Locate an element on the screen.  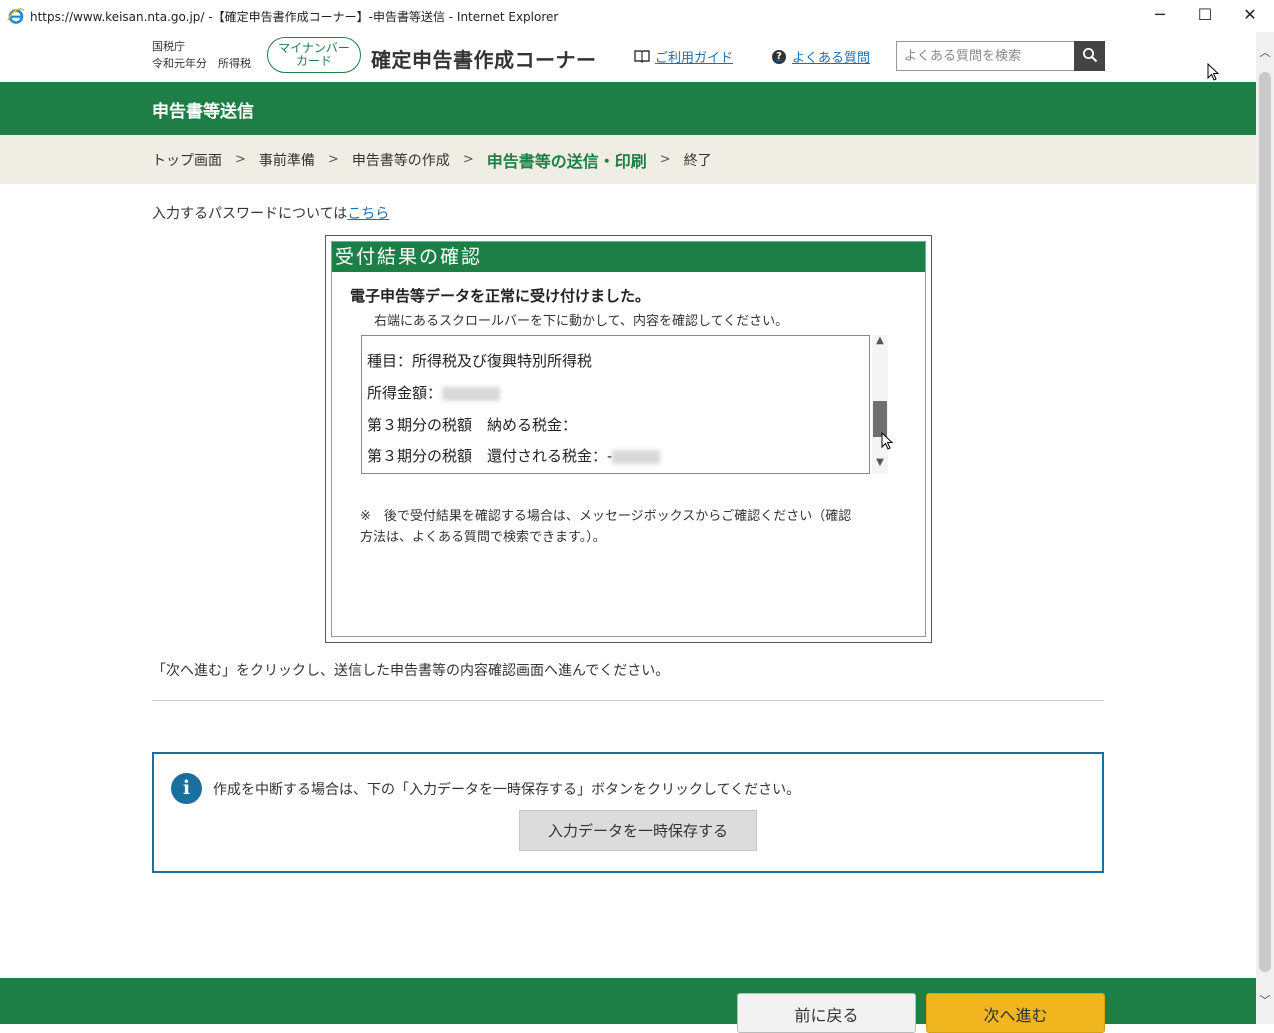
page-heading-band: 申告書等送信 is located at coordinates (628, 108).